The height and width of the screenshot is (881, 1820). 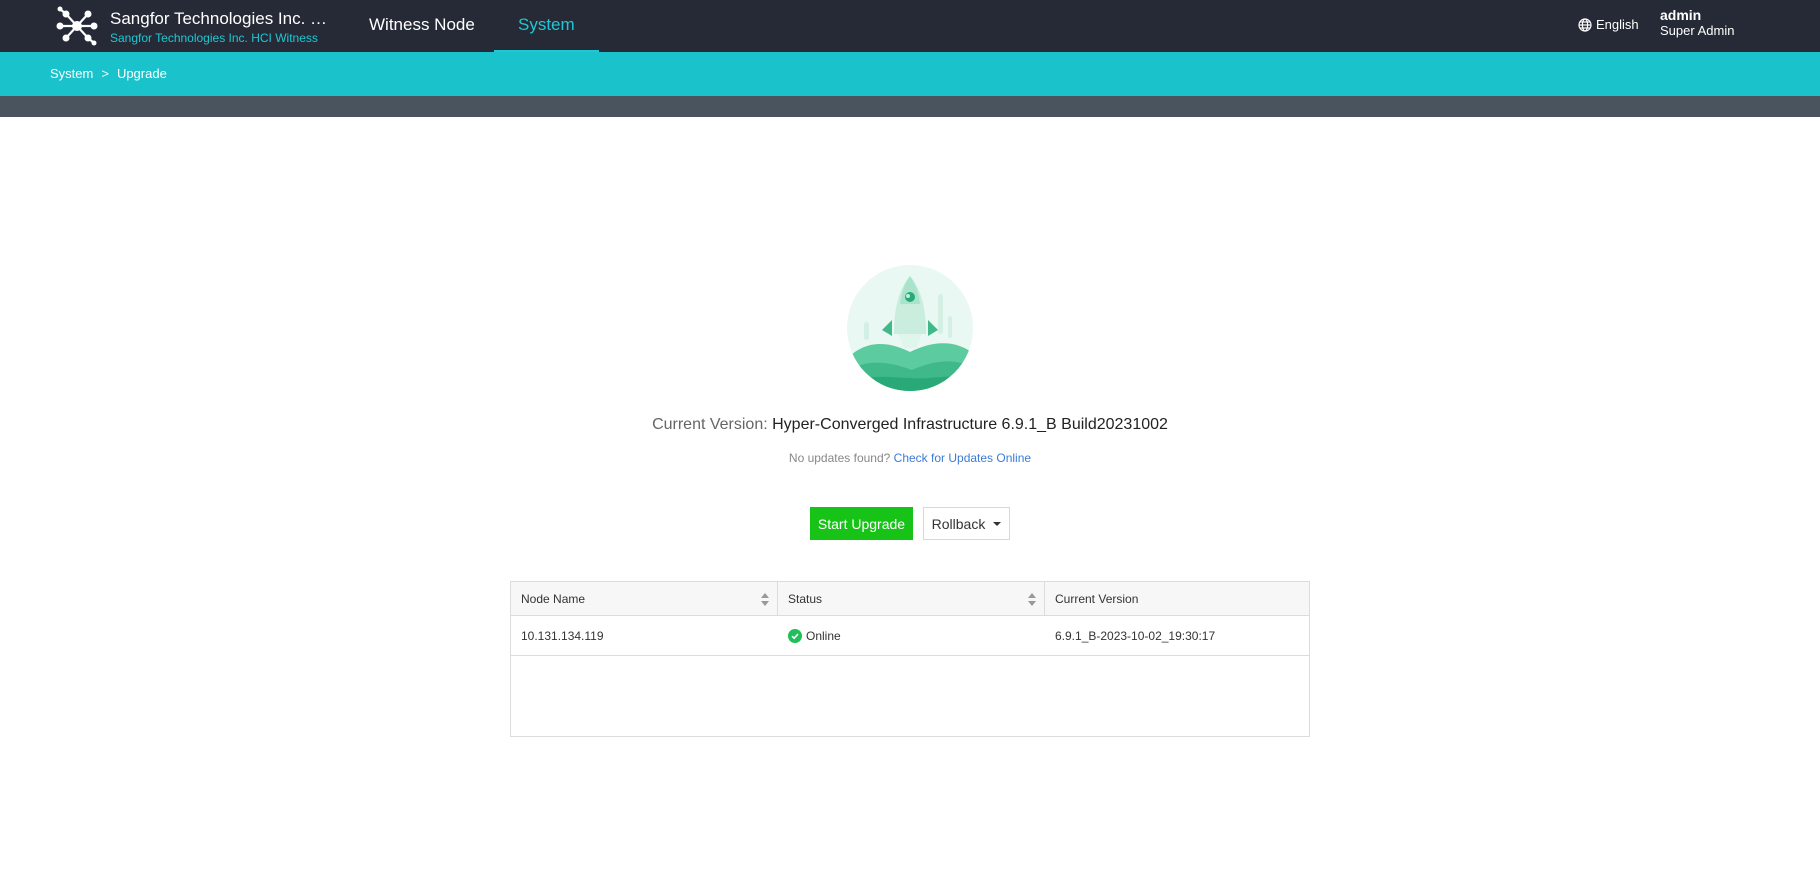 I want to click on brand-subtitle: Sangfor Technologies Inc. HCI Witness, so click(x=214, y=38).